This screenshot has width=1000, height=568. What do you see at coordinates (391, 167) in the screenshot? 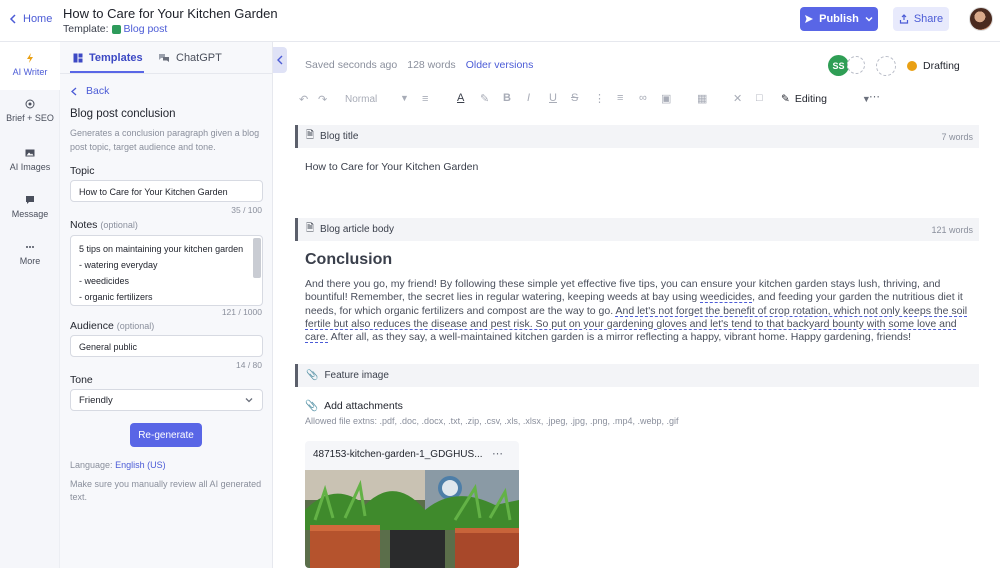
I see `blog-title-field: How to Care for Your Kitchen Garden` at bounding box center [391, 167].